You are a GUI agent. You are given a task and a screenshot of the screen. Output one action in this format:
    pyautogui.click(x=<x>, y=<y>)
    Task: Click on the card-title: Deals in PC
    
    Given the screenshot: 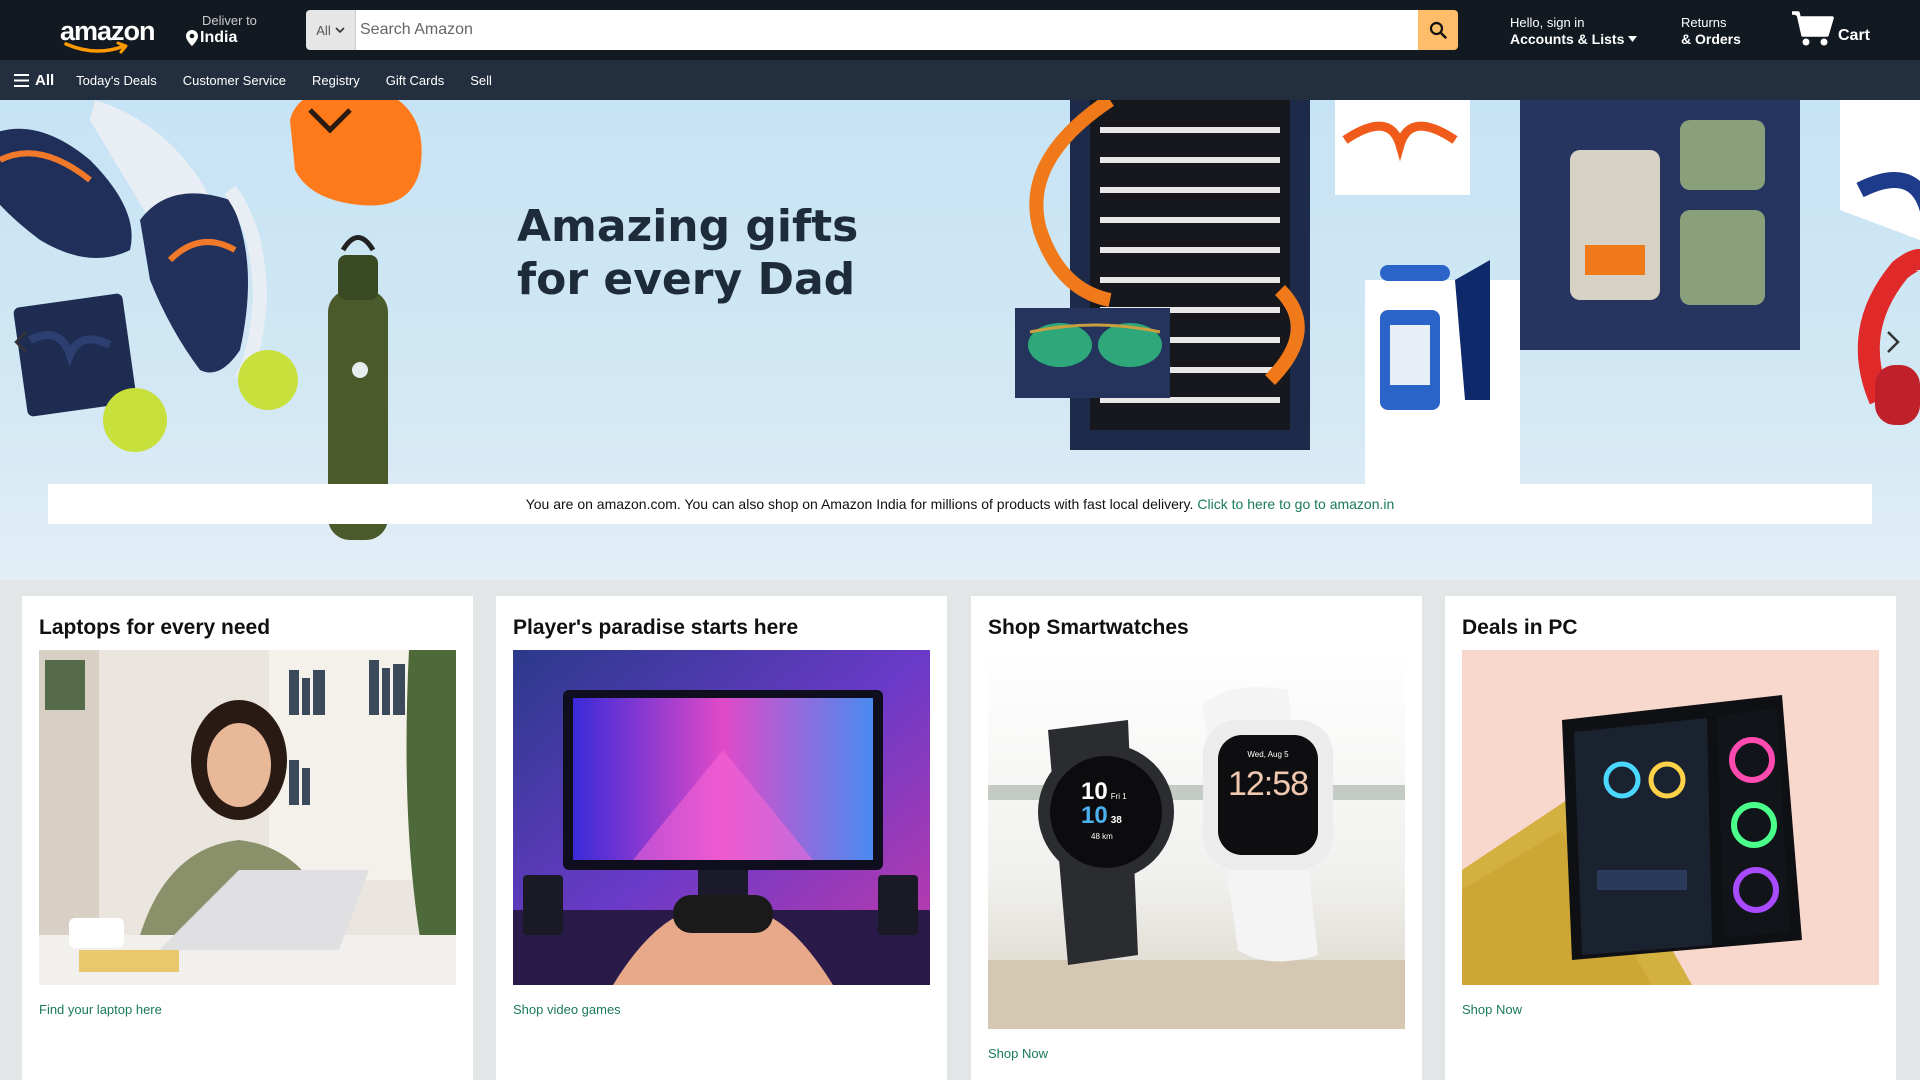 What is the action you would take?
    pyautogui.click(x=1520, y=627)
    